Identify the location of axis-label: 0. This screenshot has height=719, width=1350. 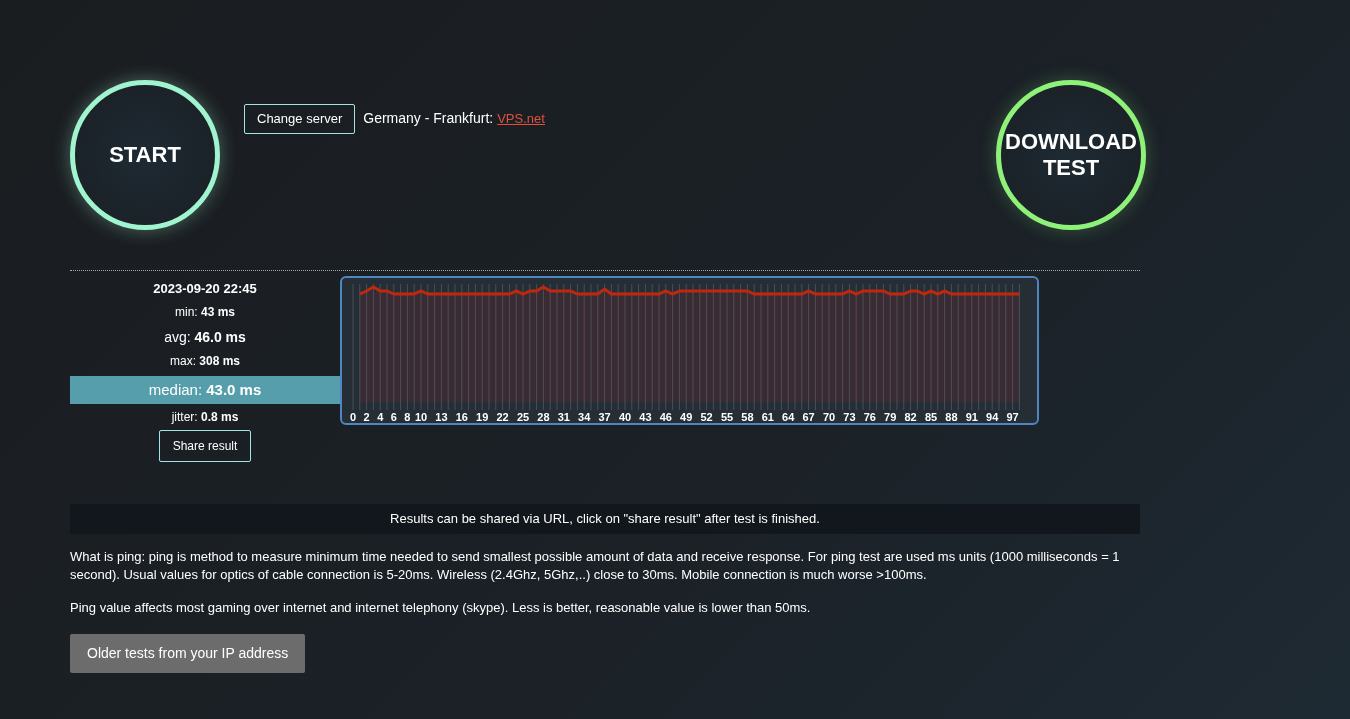
(353, 417).